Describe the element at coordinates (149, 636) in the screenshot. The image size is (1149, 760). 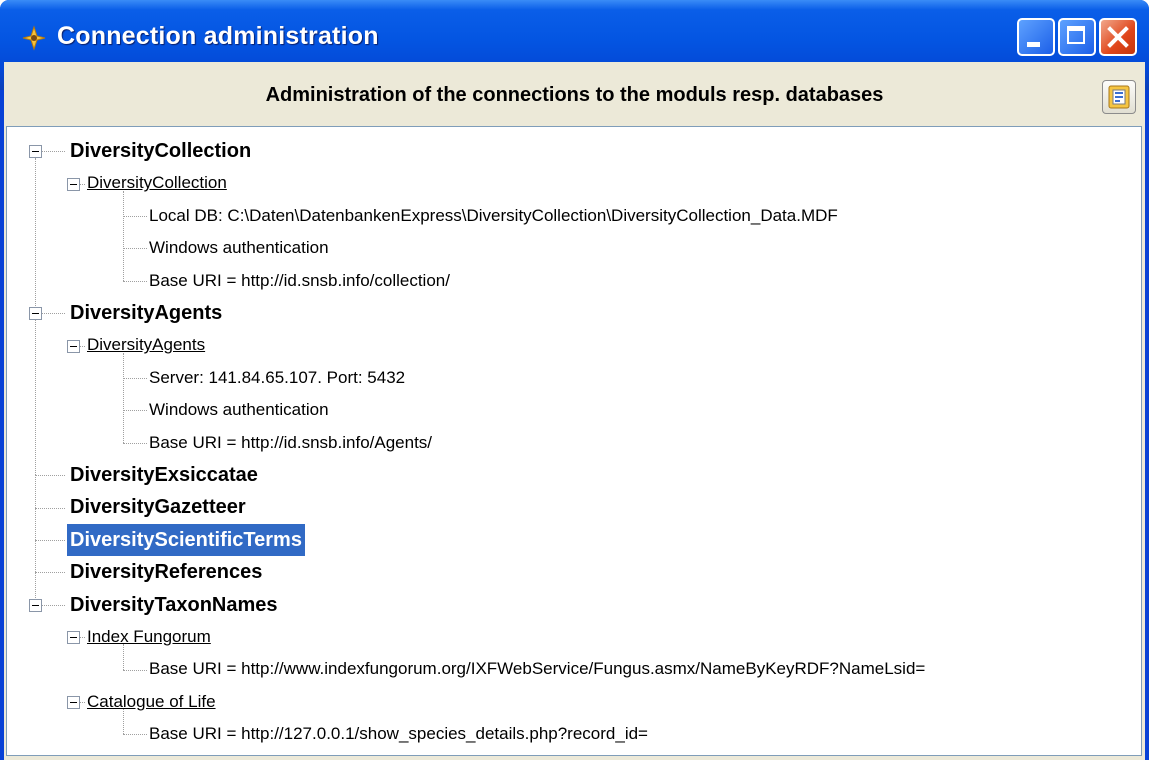
I see `connection-name-label: Index Fungorum` at that location.